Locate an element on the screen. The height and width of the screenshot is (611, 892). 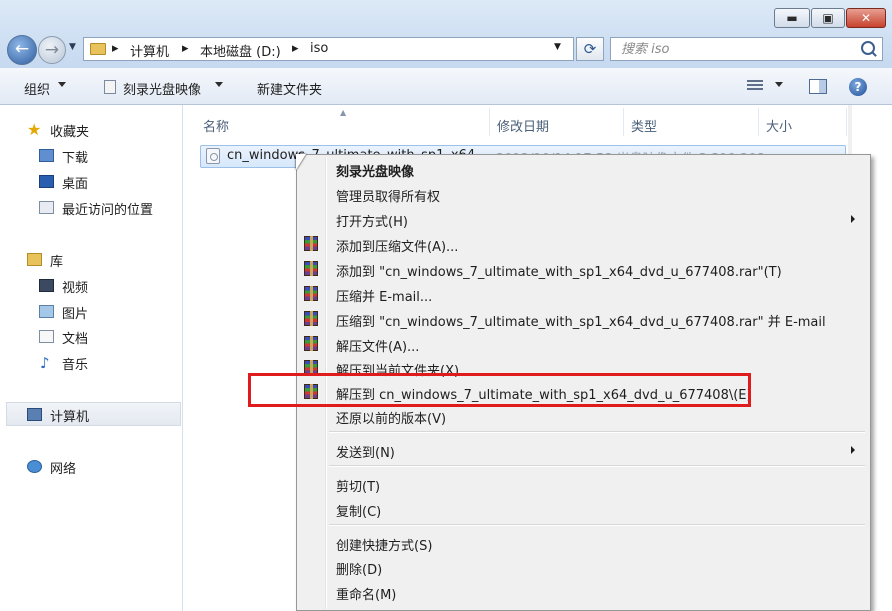
nav-documents: 文档 is located at coordinates (75, 337).